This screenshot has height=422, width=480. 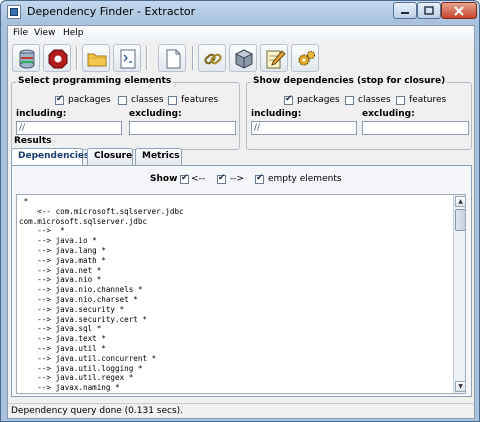 What do you see at coordinates (304, 128) in the screenshot?
I see `show-including-field: //` at bounding box center [304, 128].